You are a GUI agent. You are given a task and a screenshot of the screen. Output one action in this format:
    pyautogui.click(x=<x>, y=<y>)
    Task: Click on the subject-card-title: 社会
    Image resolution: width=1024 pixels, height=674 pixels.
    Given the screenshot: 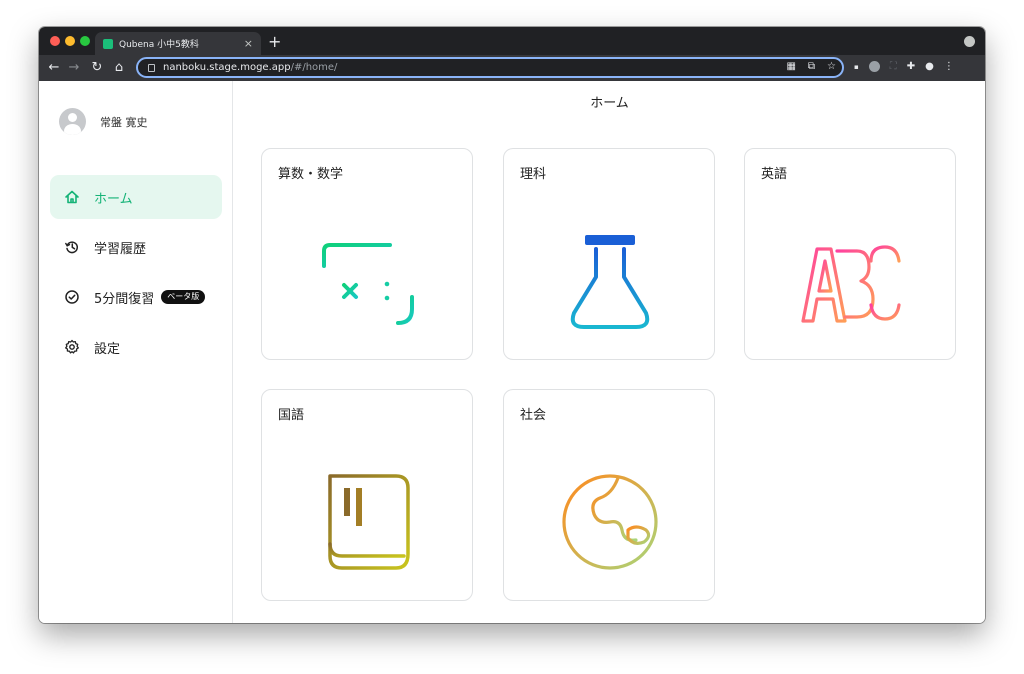 What is the action you would take?
    pyautogui.click(x=533, y=415)
    